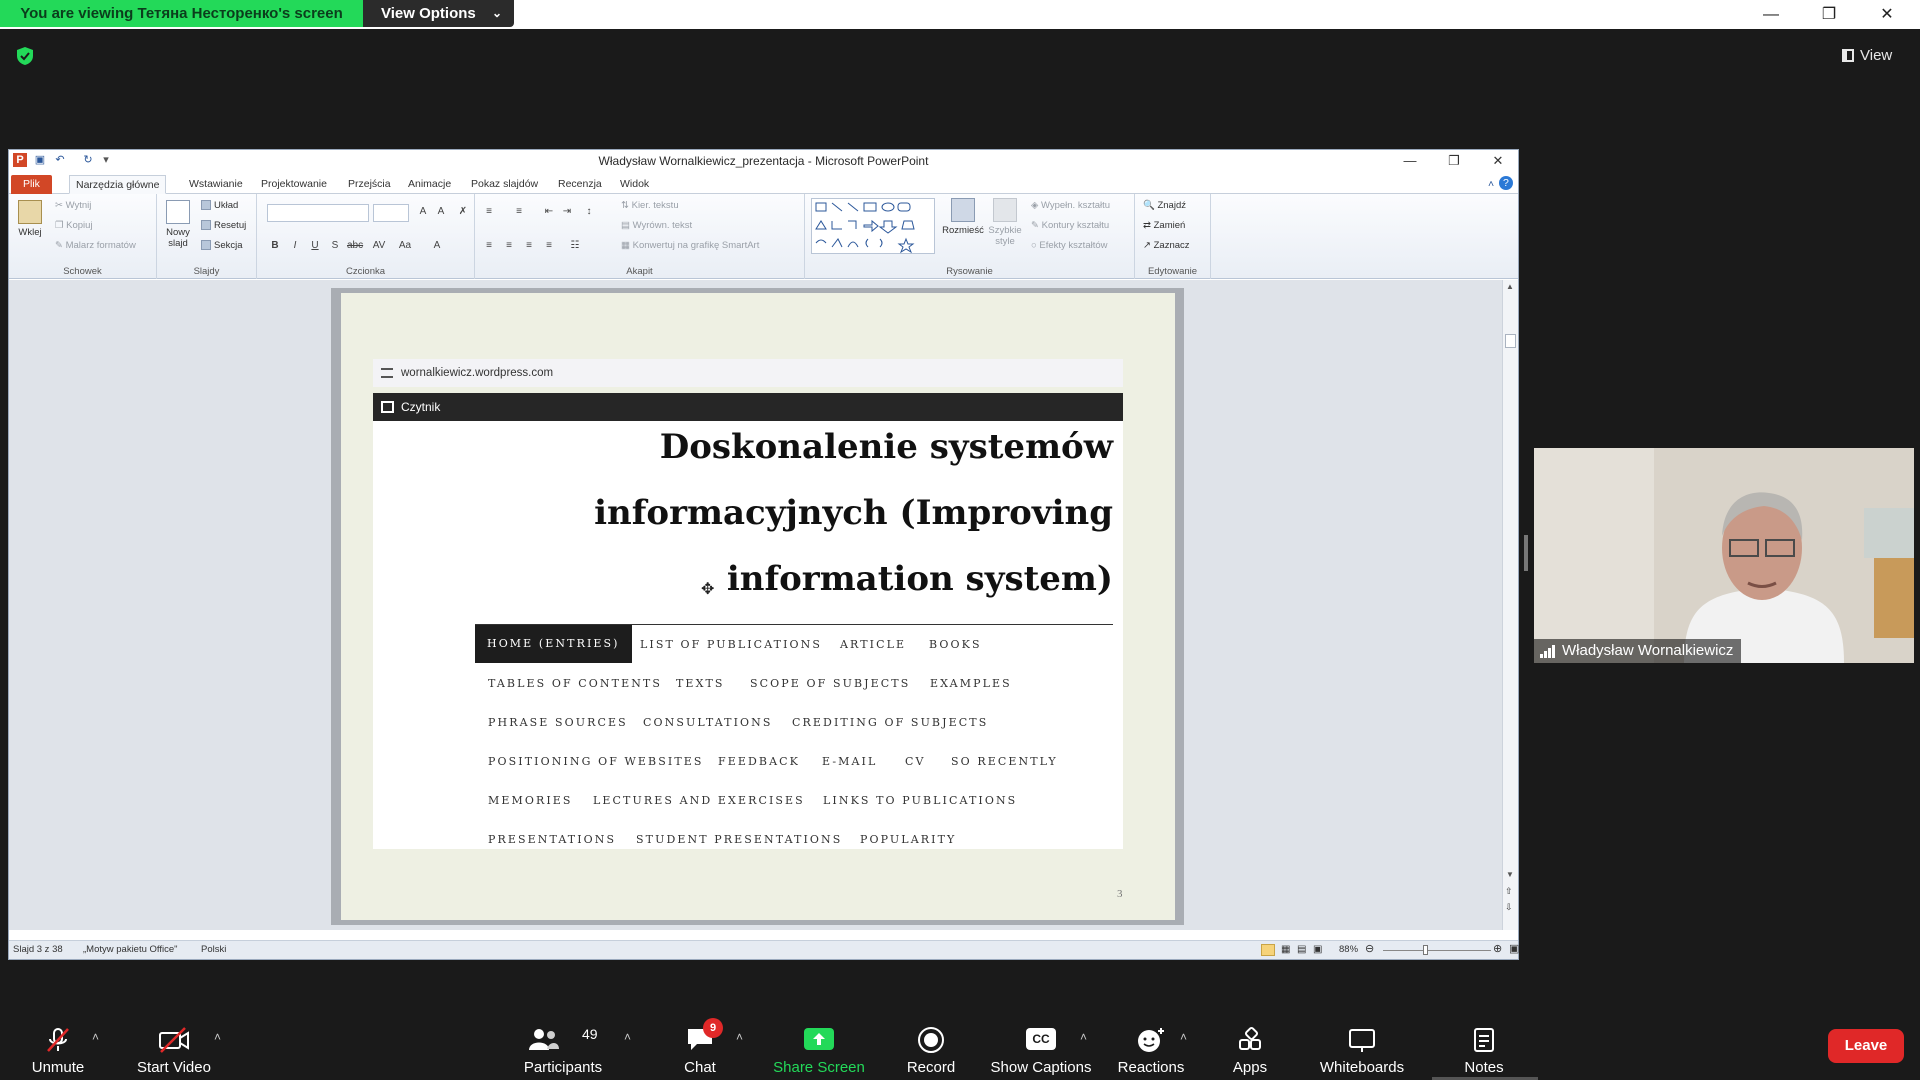 This screenshot has height=1080, width=1920. What do you see at coordinates (73, 205) in the screenshot?
I see `cut-button: ✂ Wytnij` at bounding box center [73, 205].